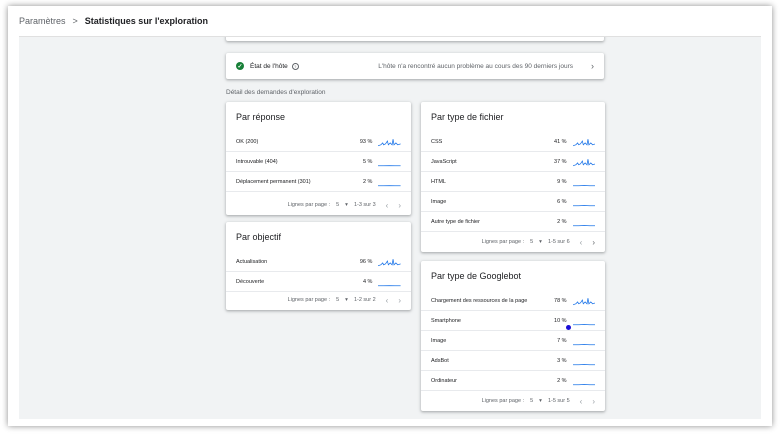 This screenshot has width=784, height=438. Describe the element at coordinates (513, 361) in the screenshot. I see `table-row: AdsBot 3 %` at that location.